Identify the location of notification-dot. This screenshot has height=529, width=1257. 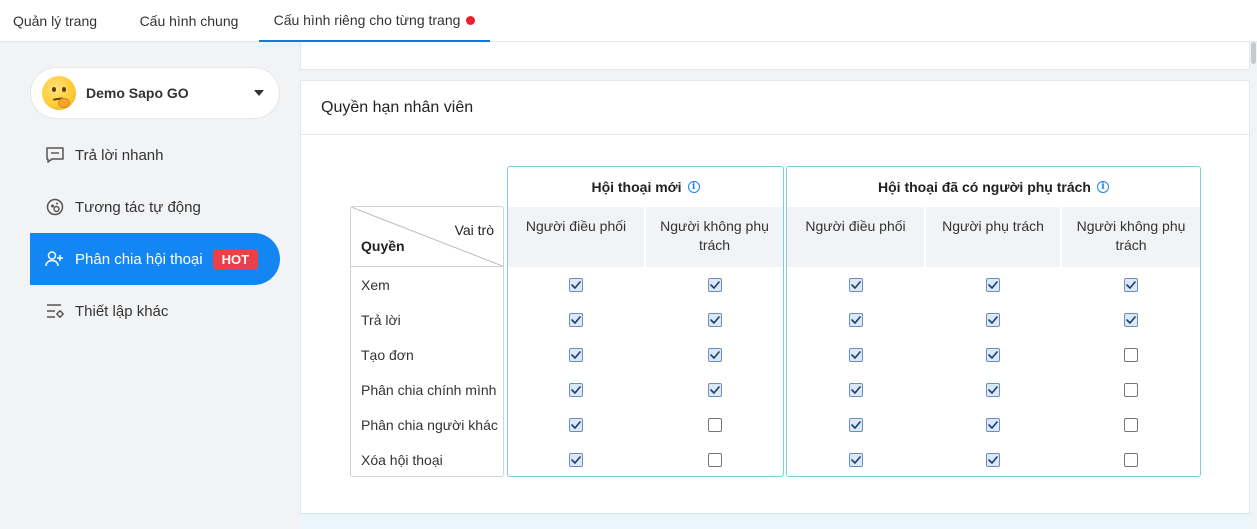
(471, 20).